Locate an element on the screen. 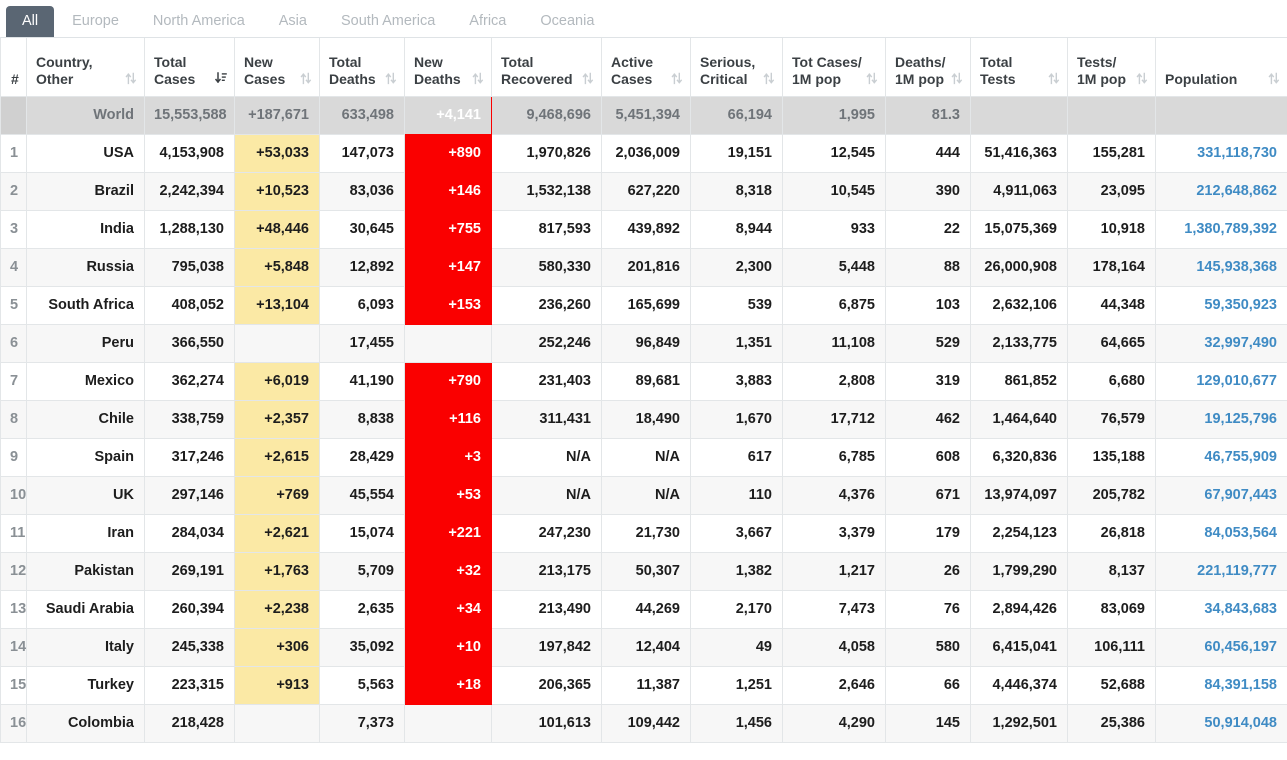  cell-tot_cases_1m: 5,448 is located at coordinates (834, 267).